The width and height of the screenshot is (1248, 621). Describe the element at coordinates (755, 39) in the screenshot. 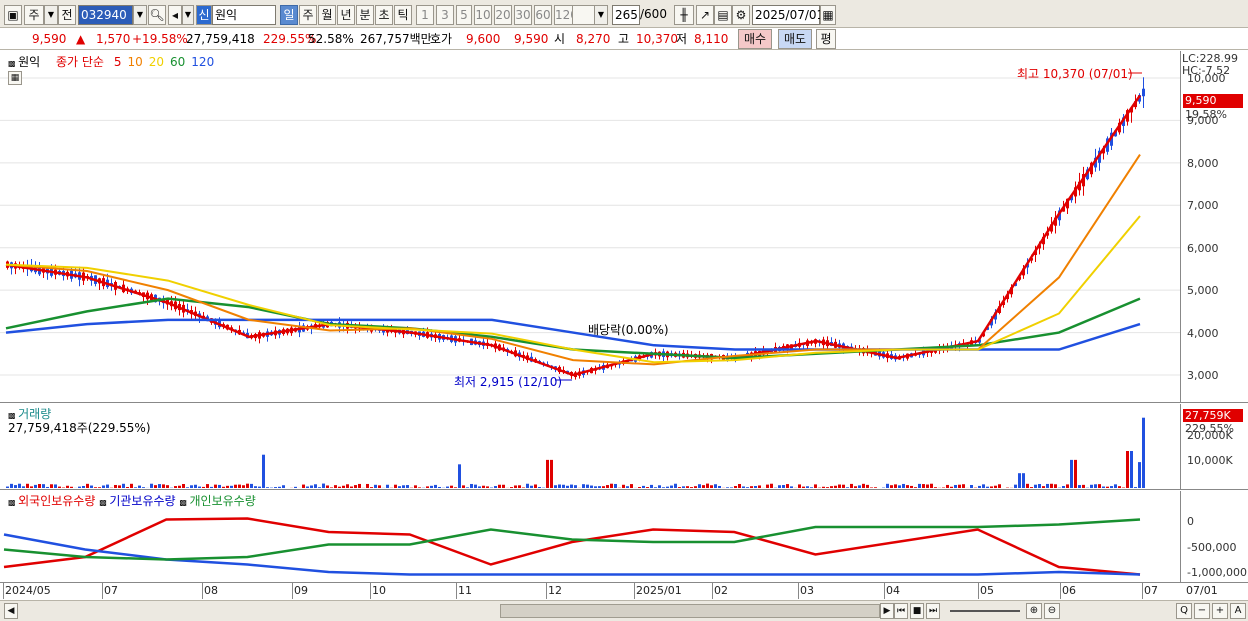

I see `buy-button: 매수` at that location.